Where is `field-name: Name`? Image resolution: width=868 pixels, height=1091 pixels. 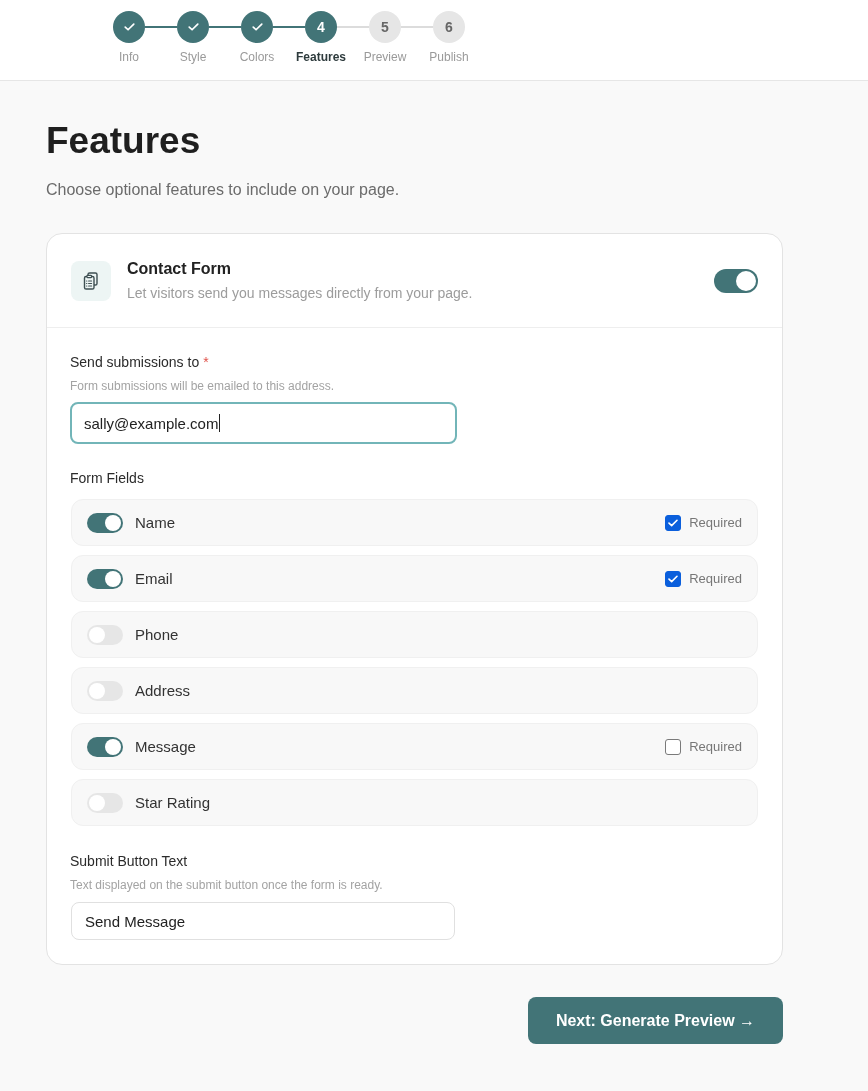
field-name: Name is located at coordinates (155, 522).